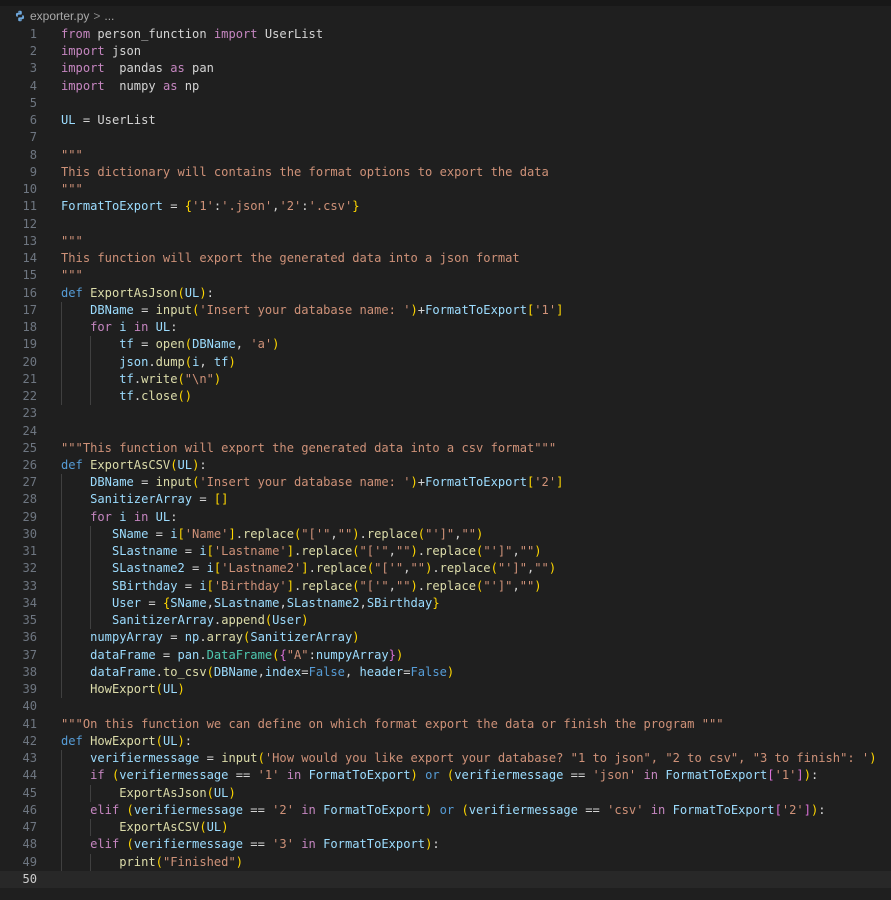 Image resolution: width=891 pixels, height=900 pixels. I want to click on code-line: 12, so click(445, 224).